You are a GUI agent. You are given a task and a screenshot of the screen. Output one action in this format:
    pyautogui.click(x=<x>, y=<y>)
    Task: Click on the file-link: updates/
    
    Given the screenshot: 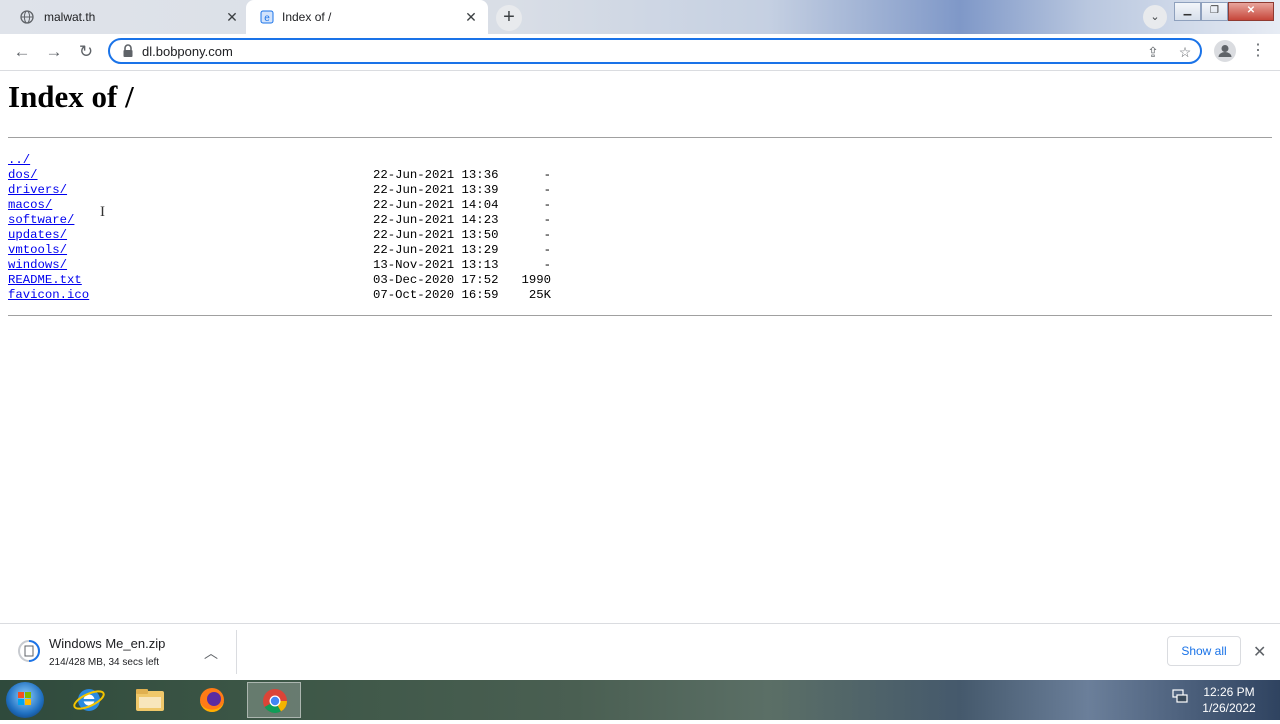 What is the action you would take?
    pyautogui.click(x=37, y=235)
    